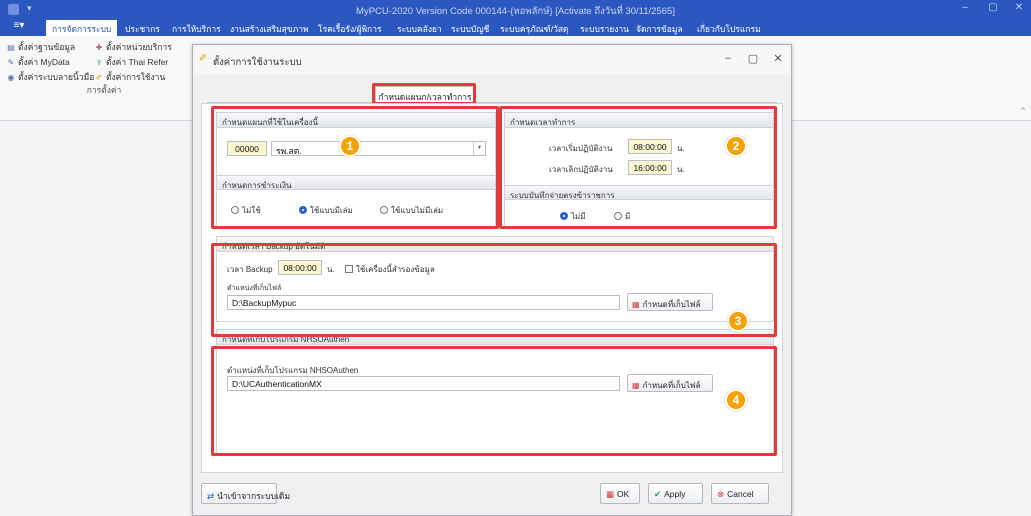 The image size is (1031, 516). What do you see at coordinates (82, 28) in the screenshot?
I see `tab-system-management: การจัดการระบบ` at bounding box center [82, 28].